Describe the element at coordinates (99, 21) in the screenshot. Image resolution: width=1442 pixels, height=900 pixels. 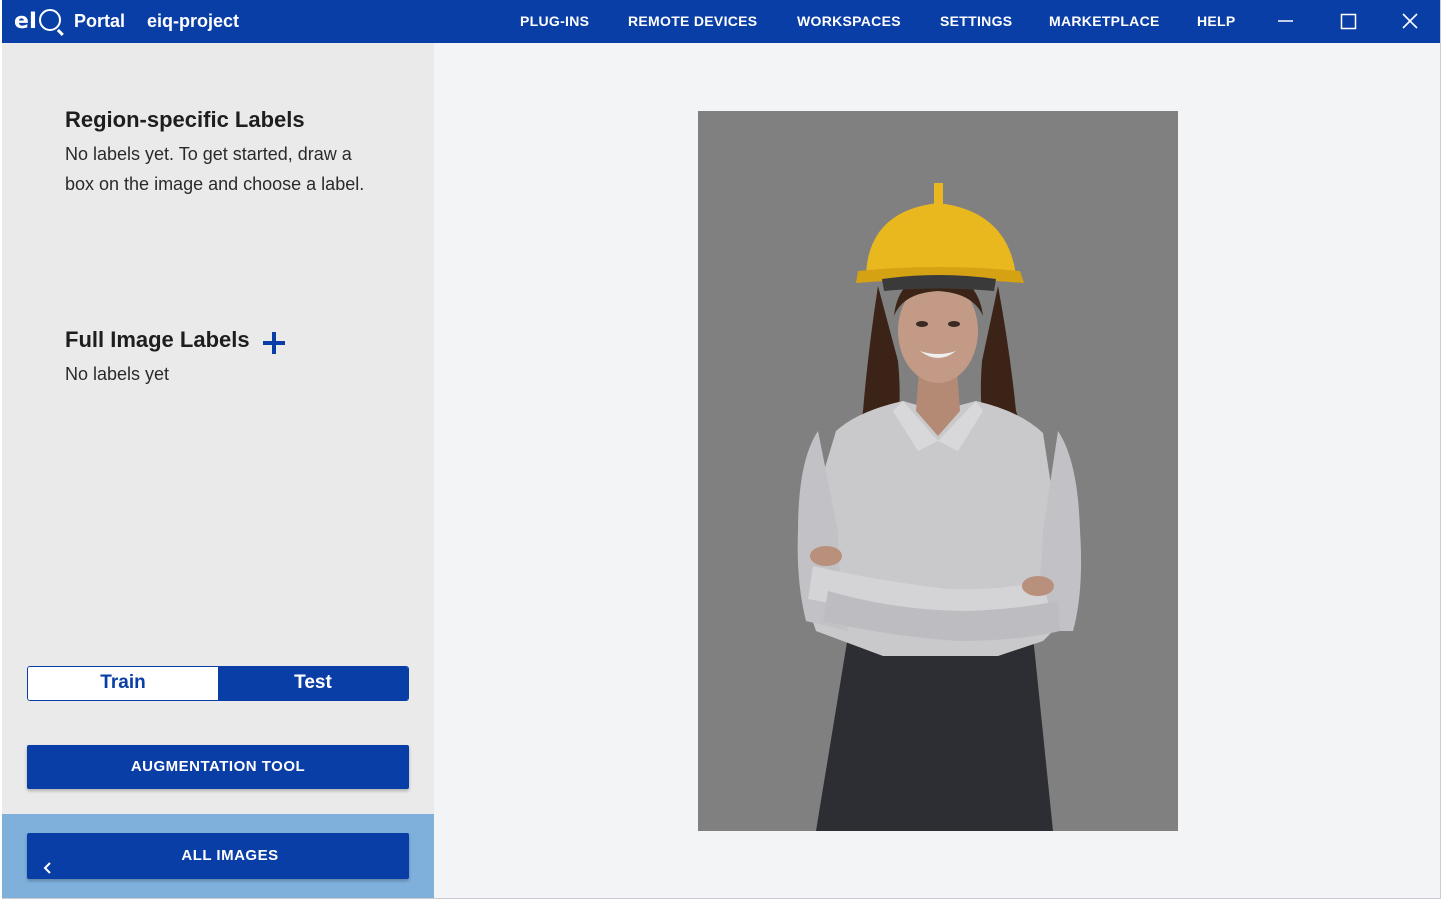
I see `app-name: Portal` at that location.